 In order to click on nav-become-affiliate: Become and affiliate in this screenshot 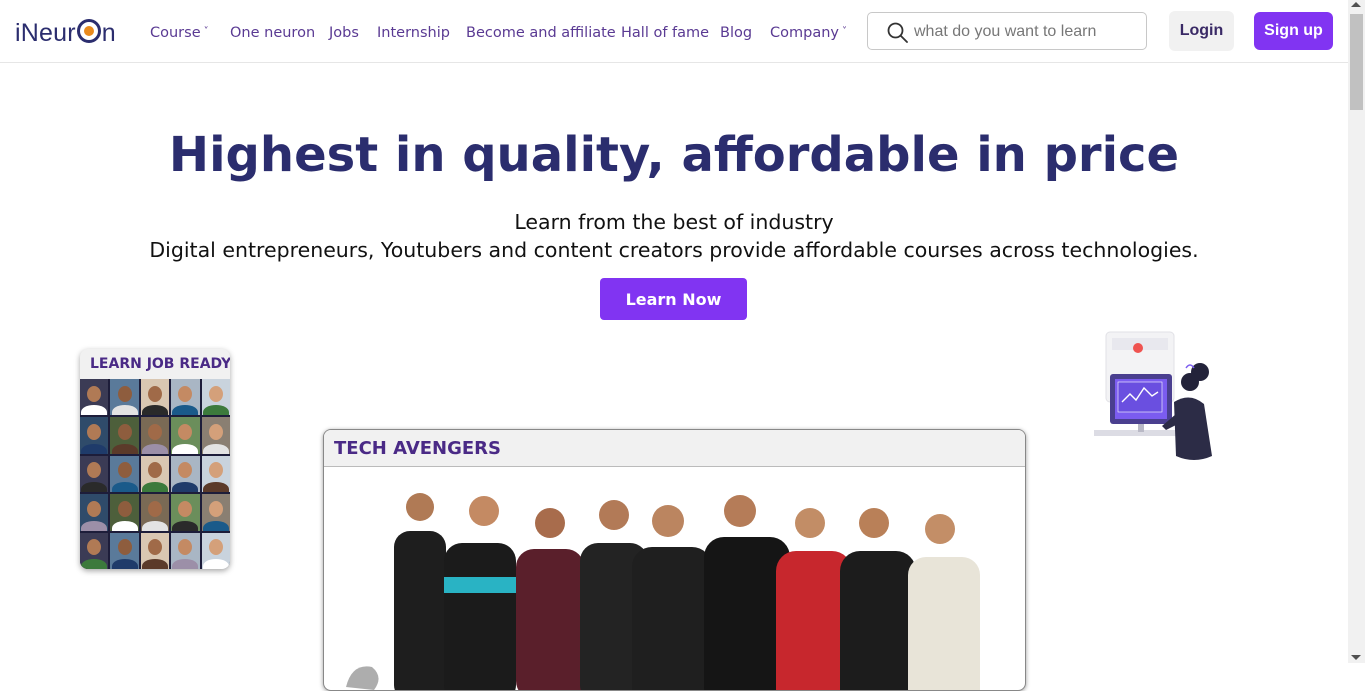, I will do `click(541, 33)`.